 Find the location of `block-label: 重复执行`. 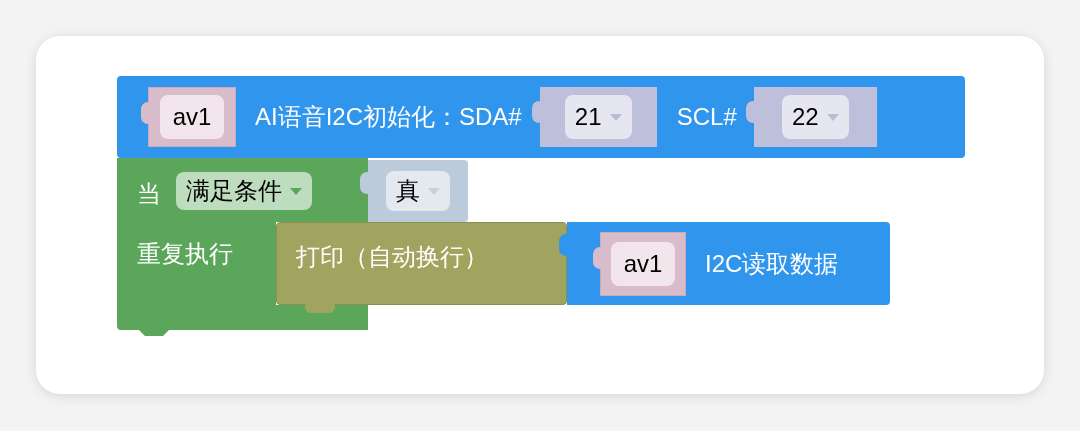

block-label: 重复执行 is located at coordinates (185, 254).